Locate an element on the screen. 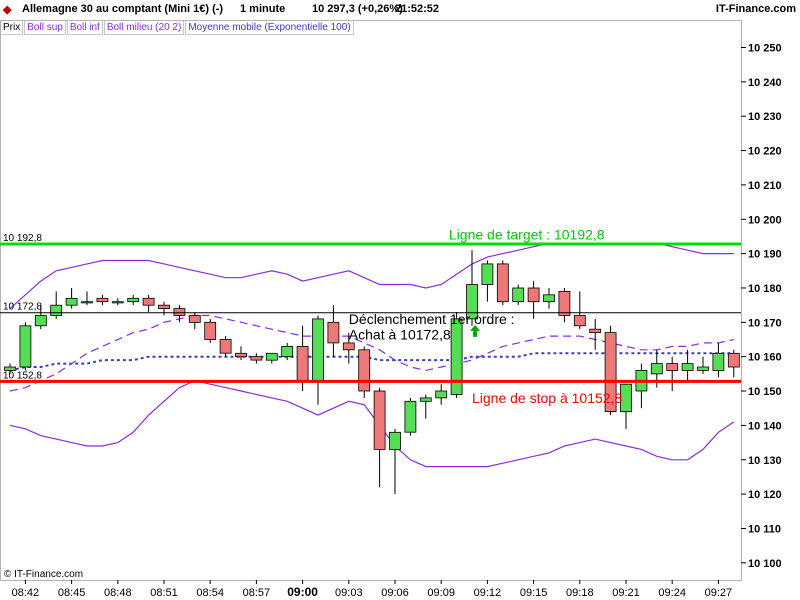 The height and width of the screenshot is (600, 800). ema-100-line is located at coordinates (371, 362).